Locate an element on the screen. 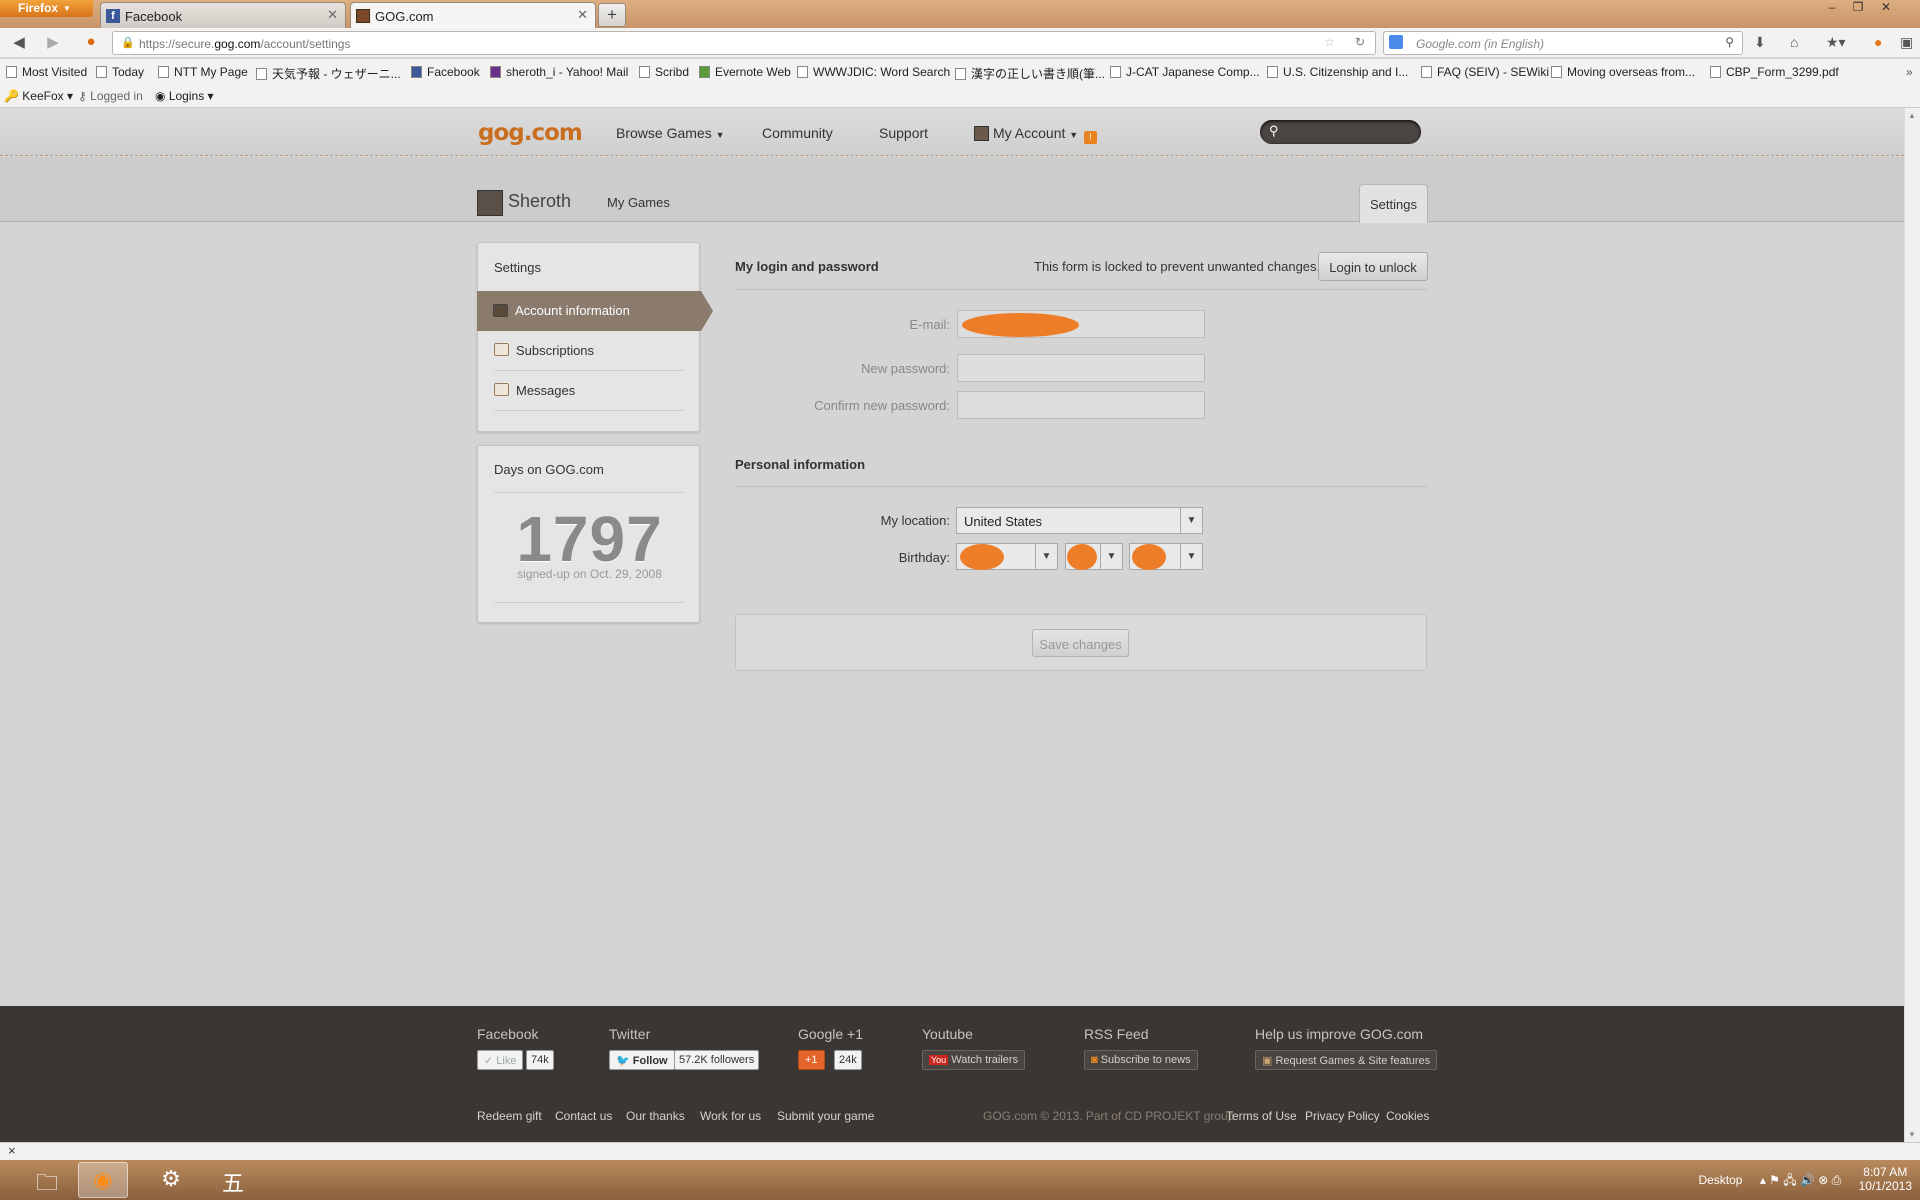 This screenshot has height=1200, width=1920. keefox-status: ⚷ Logged in is located at coordinates (110, 96).